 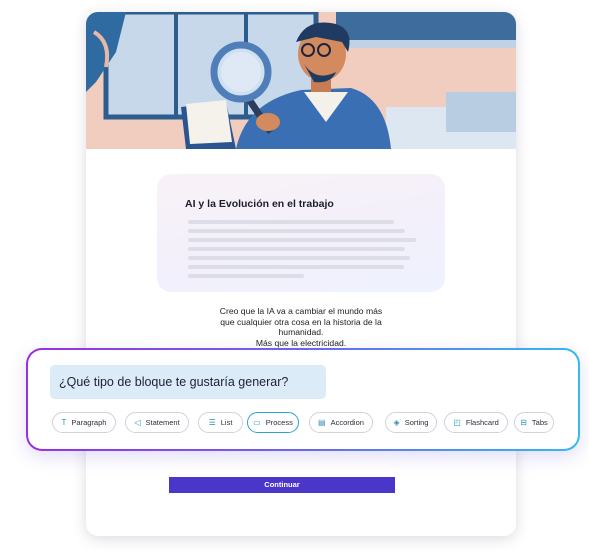 I want to click on chip-list: ☰ List, so click(x=220, y=422).